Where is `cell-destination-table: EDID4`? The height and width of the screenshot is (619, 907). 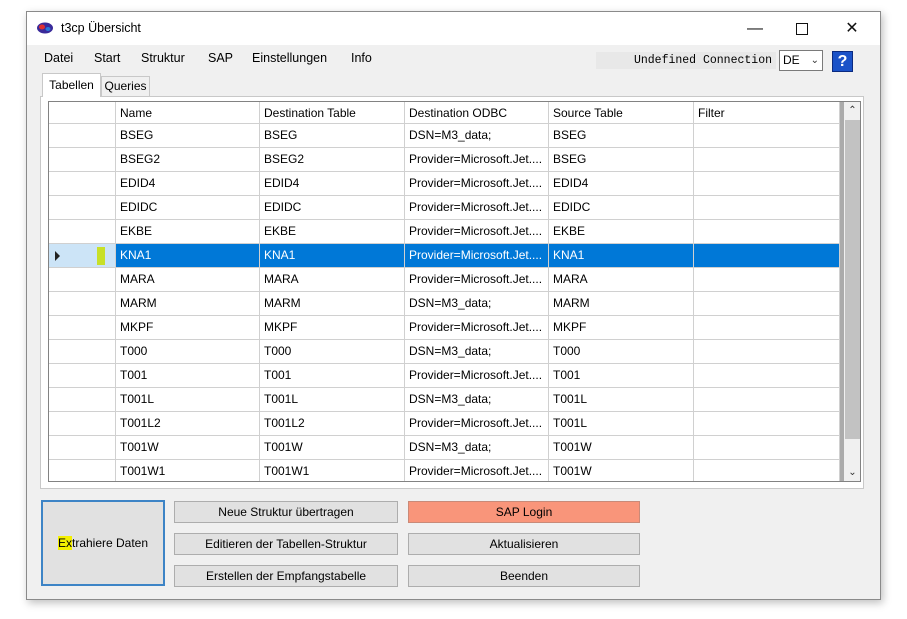
cell-destination-table: EDID4 is located at coordinates (332, 184).